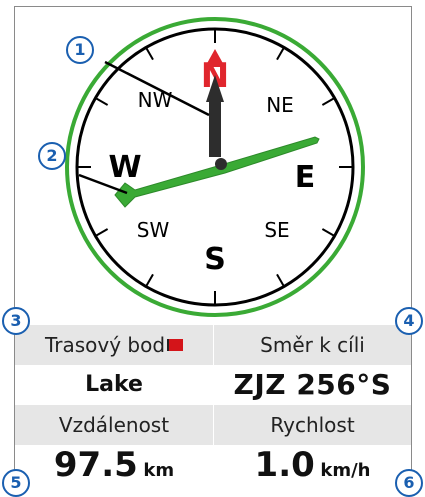 This screenshot has height=497, width=425. I want to click on distance-value-cell: 97.5 km, so click(114, 465).